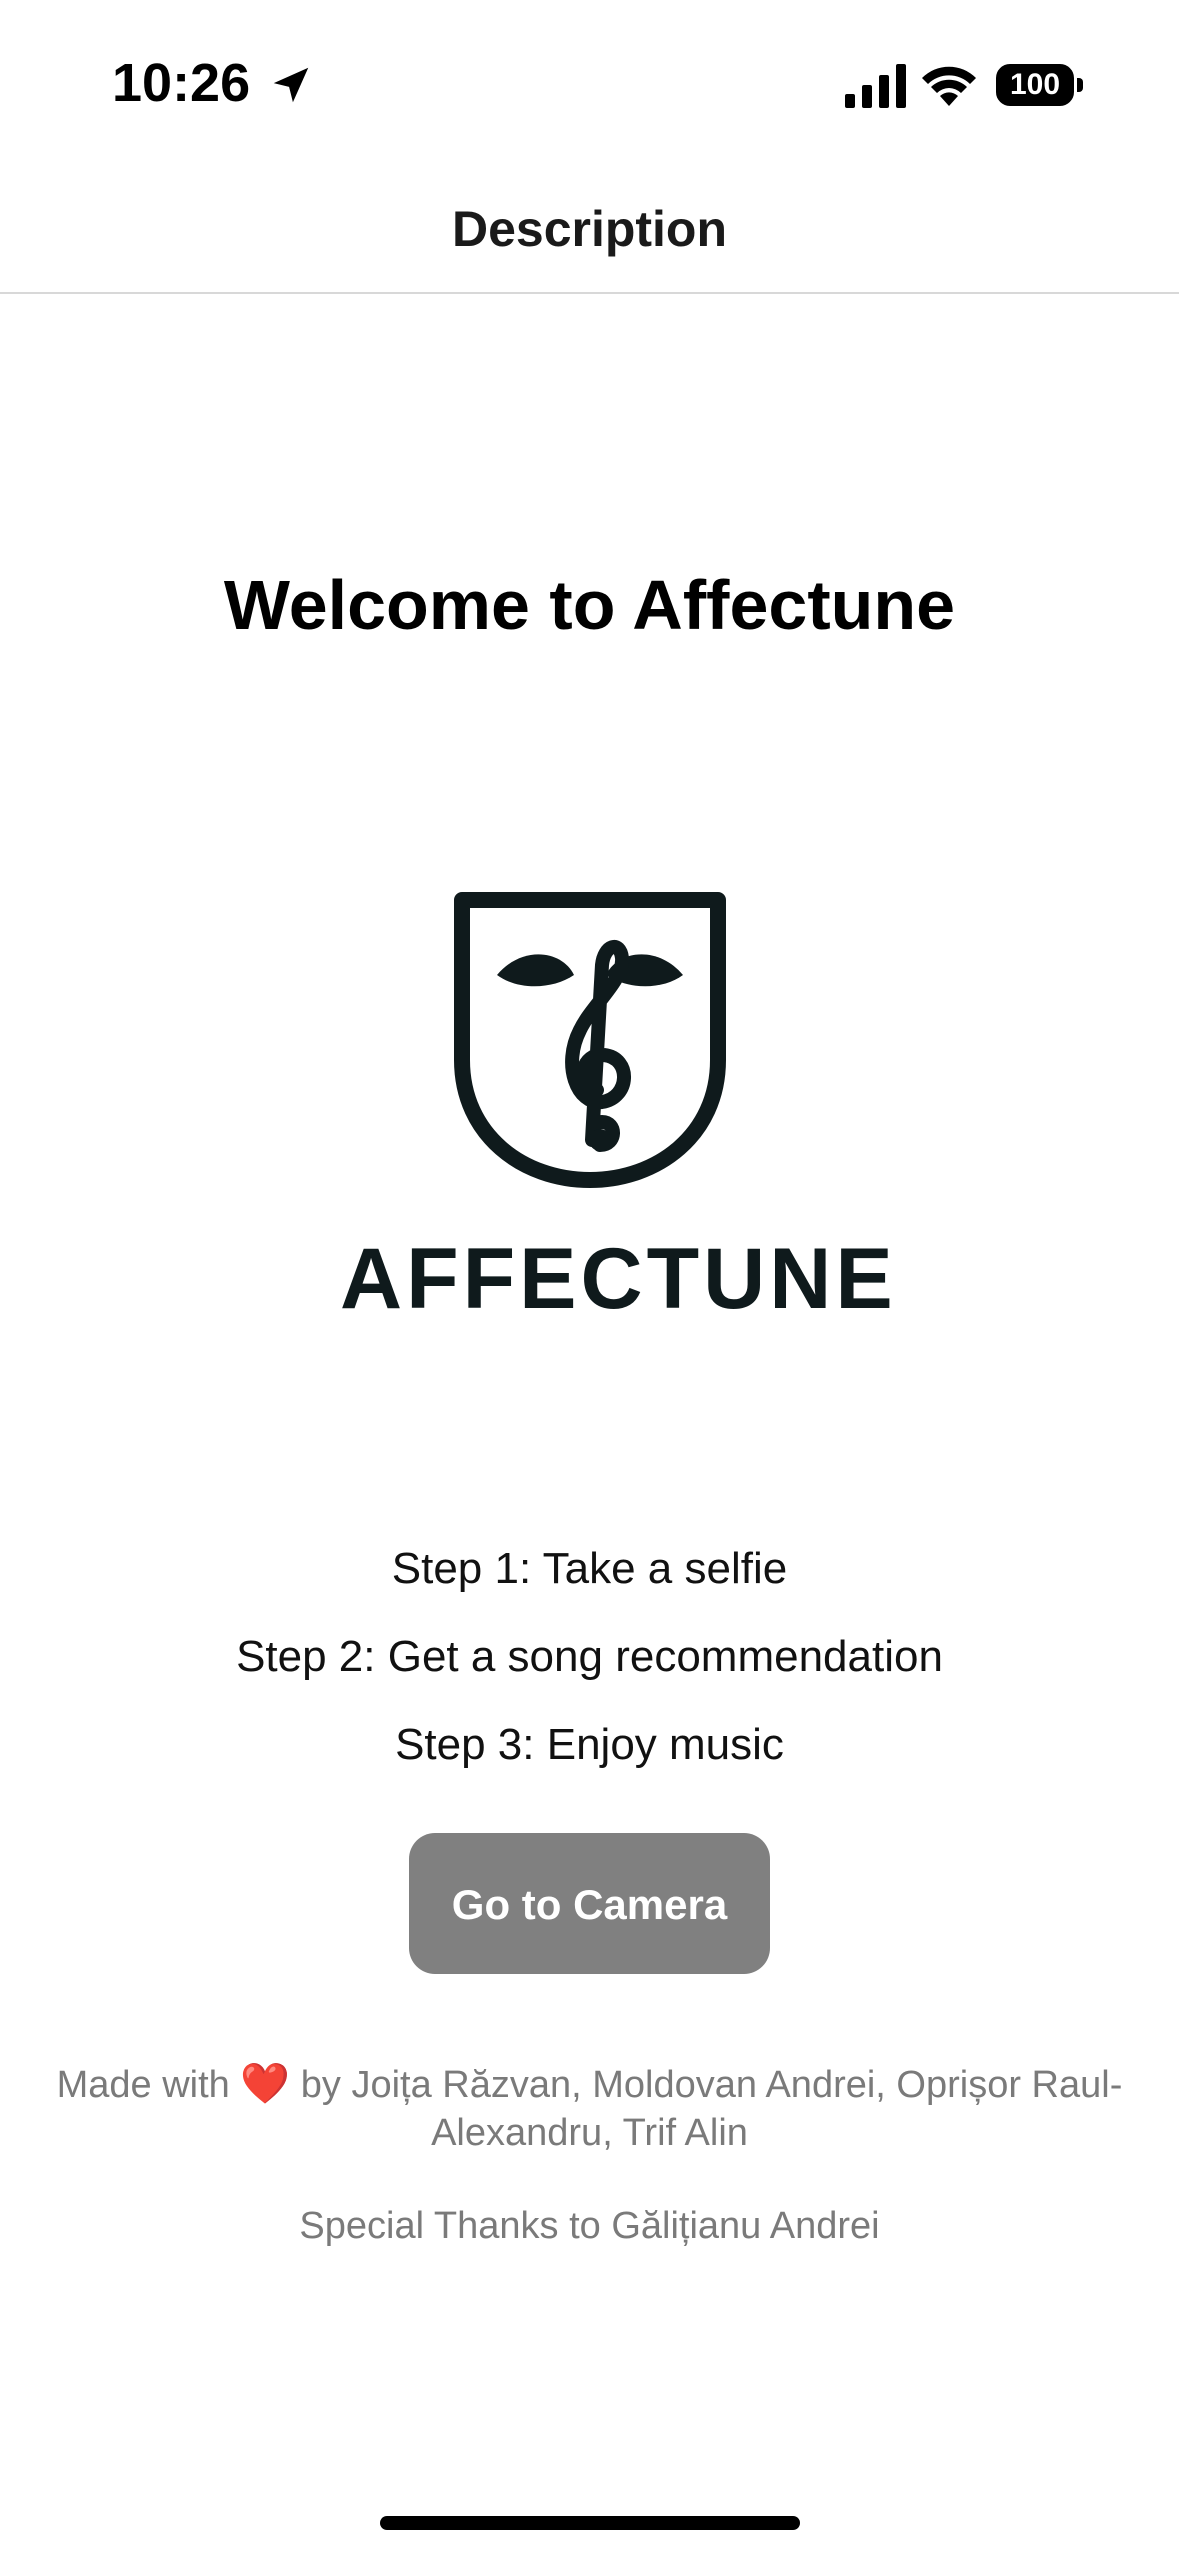 The image size is (1179, 2556). I want to click on nav-title: Description, so click(589, 229).